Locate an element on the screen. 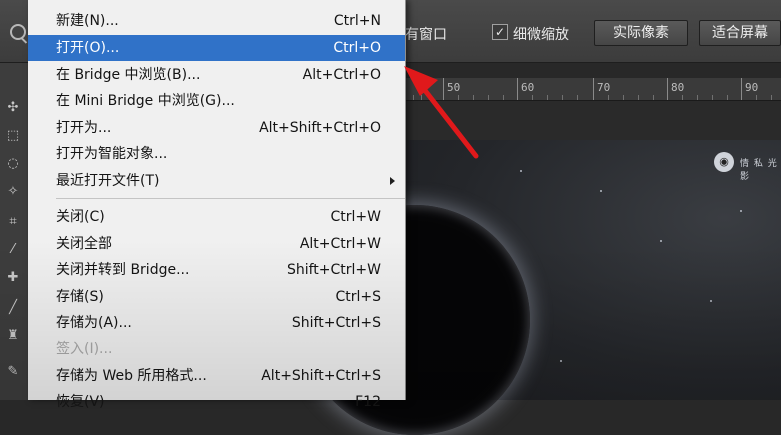  annotation-arrow-icon is located at coordinates (441, 112).